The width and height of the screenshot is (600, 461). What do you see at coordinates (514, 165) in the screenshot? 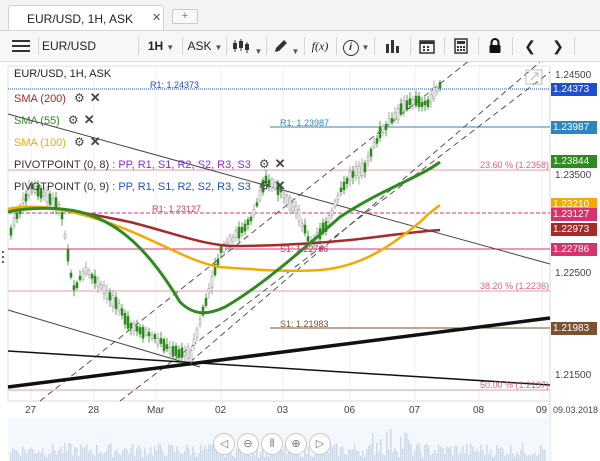
I see `fib-236-label: 23.60 % (1.2358)` at bounding box center [514, 165].